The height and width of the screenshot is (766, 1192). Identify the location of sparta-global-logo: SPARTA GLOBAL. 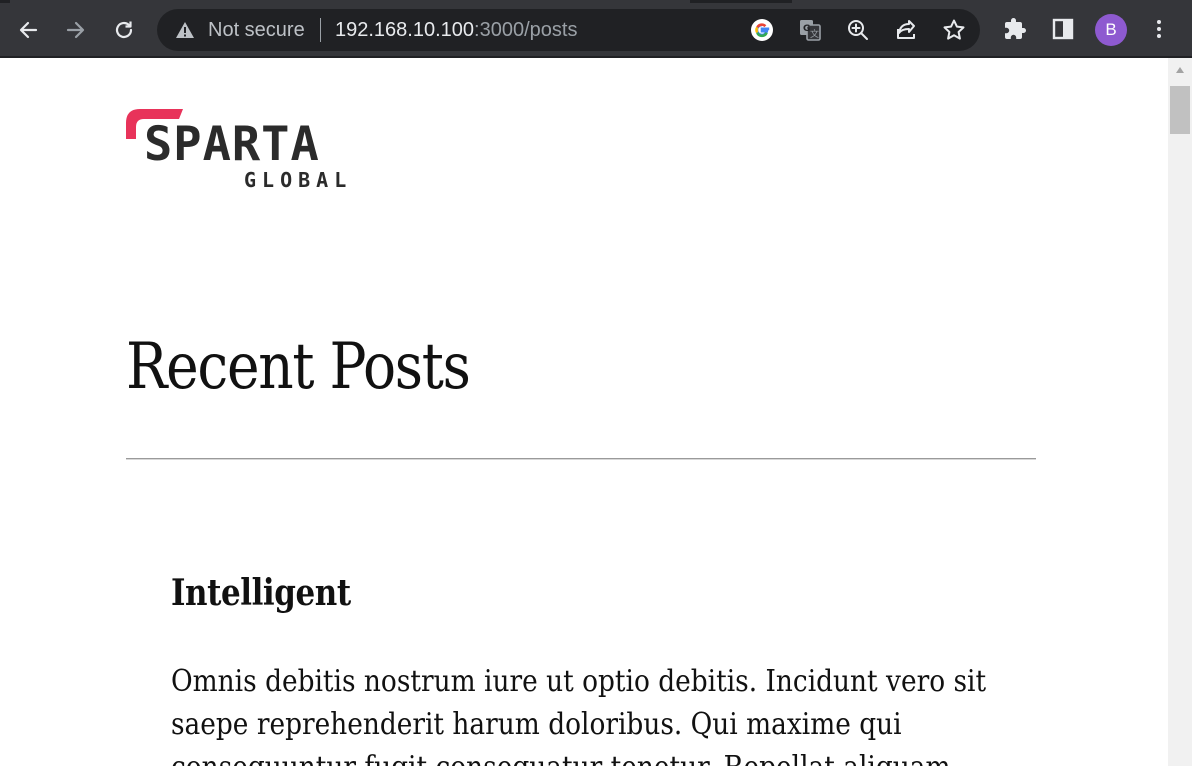
(241, 152).